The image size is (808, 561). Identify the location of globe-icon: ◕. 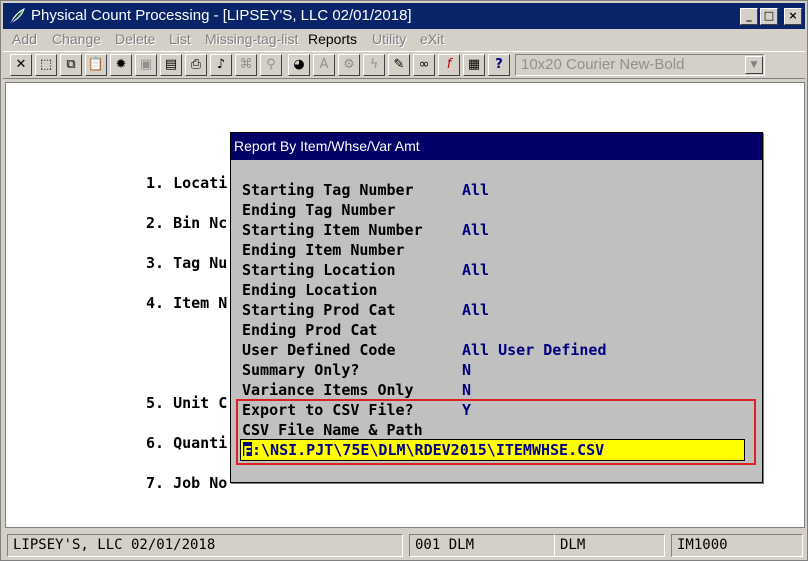
(299, 64).